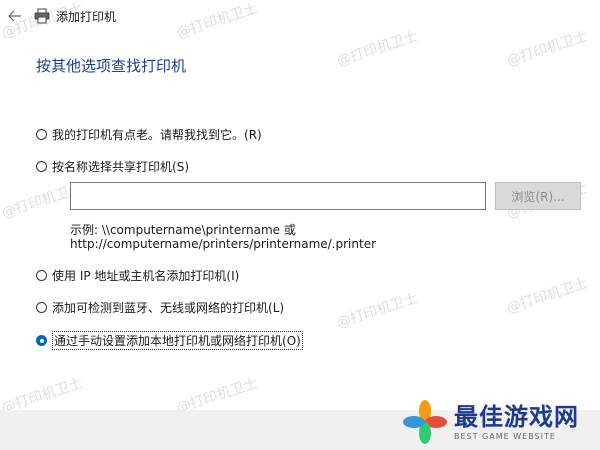  Describe the element at coordinates (86, 17) in the screenshot. I see `window-title: 添加打印机` at that location.